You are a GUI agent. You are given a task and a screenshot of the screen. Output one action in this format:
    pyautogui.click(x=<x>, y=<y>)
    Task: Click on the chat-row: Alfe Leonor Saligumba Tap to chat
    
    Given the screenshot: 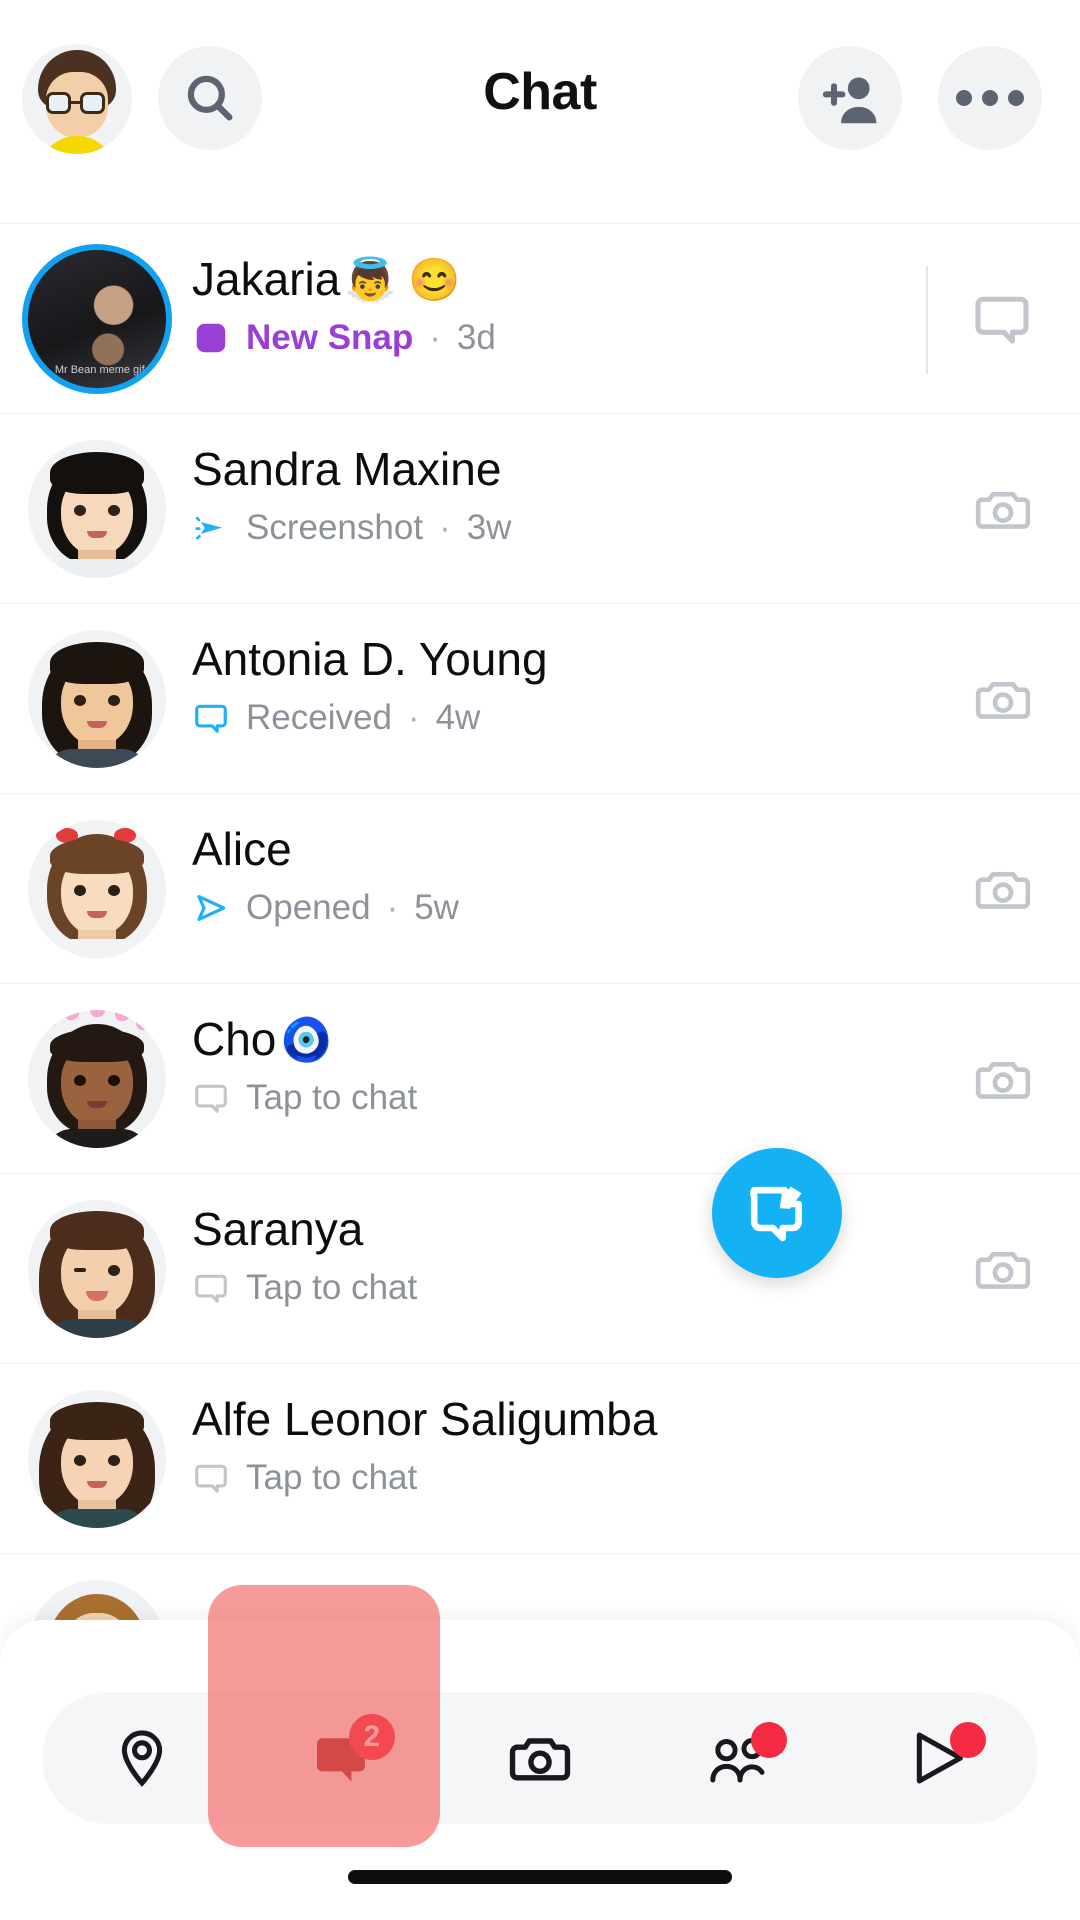 What is the action you would take?
    pyautogui.click(x=540, y=1459)
    